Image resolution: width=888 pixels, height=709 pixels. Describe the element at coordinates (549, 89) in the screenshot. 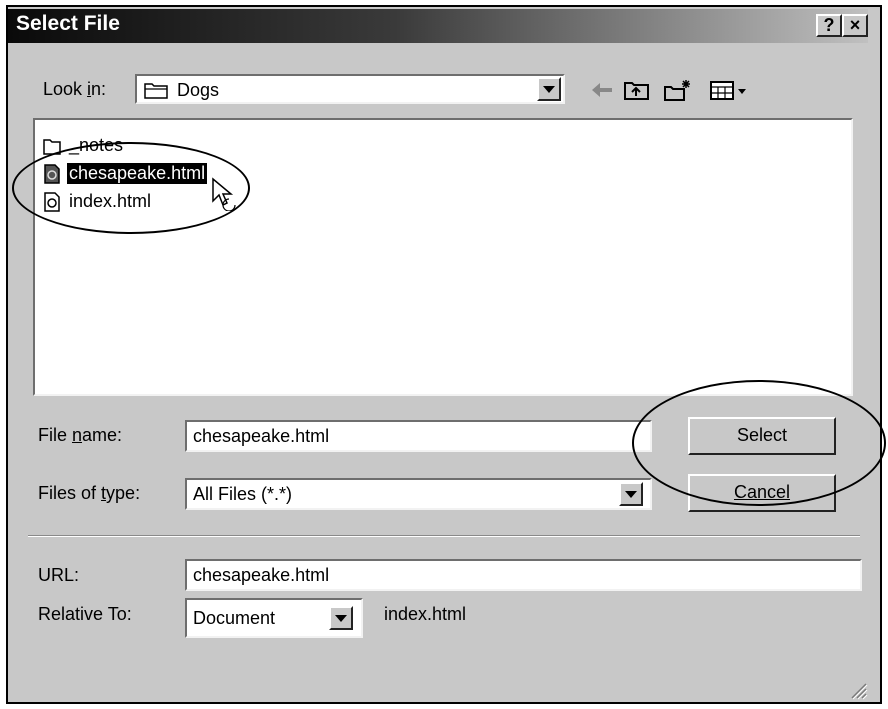

I see `look-in-dropdown-arrow` at that location.